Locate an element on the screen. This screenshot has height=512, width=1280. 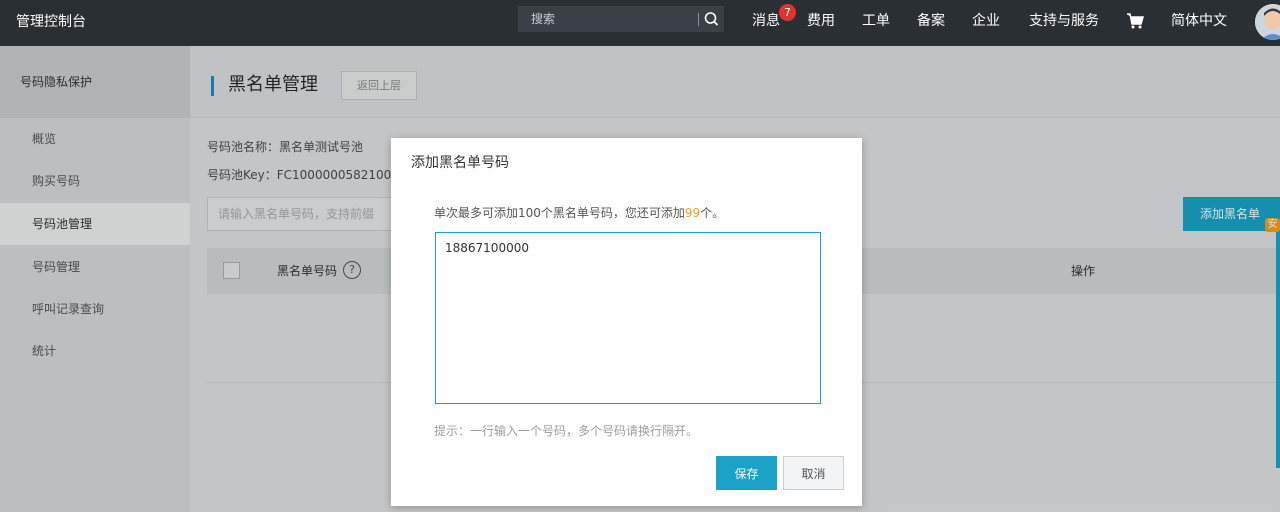
dialog-description-suffix: 个。 is located at coordinates (712, 213).